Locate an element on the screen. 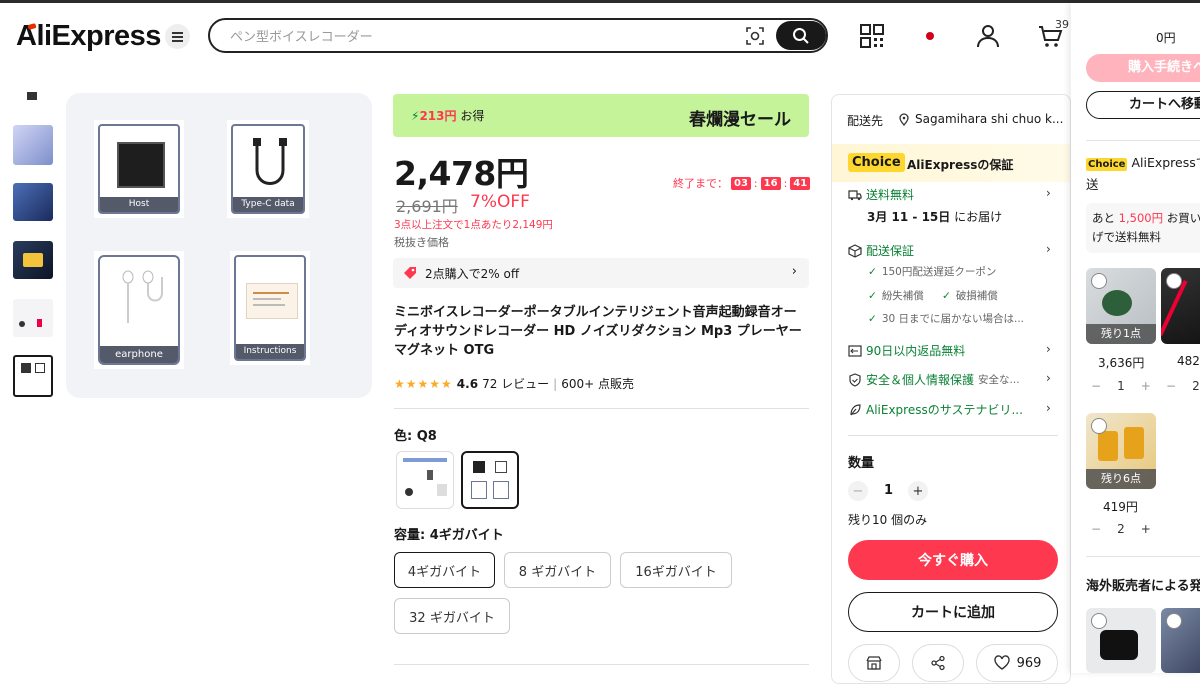  capacity-option-4gb: 4ギガバイト is located at coordinates (444, 570).